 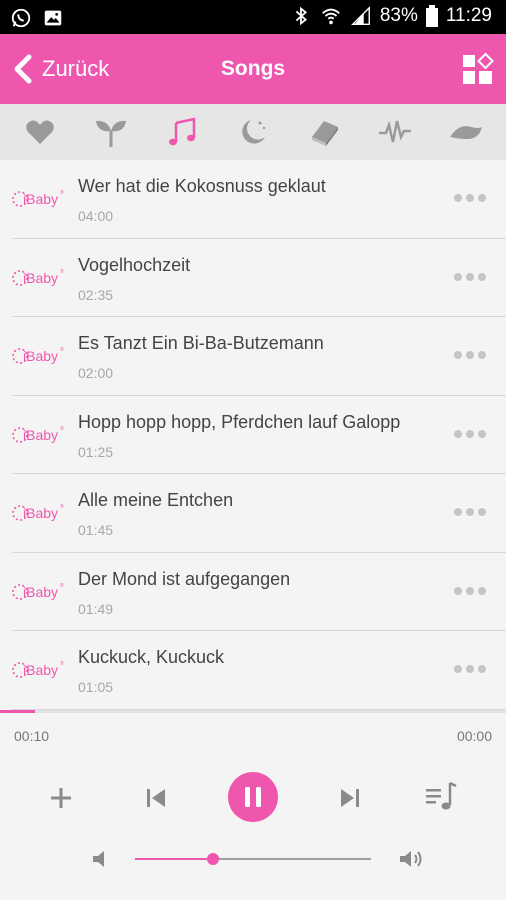 I want to click on song-duration: 01:49, so click(x=96, y=608).